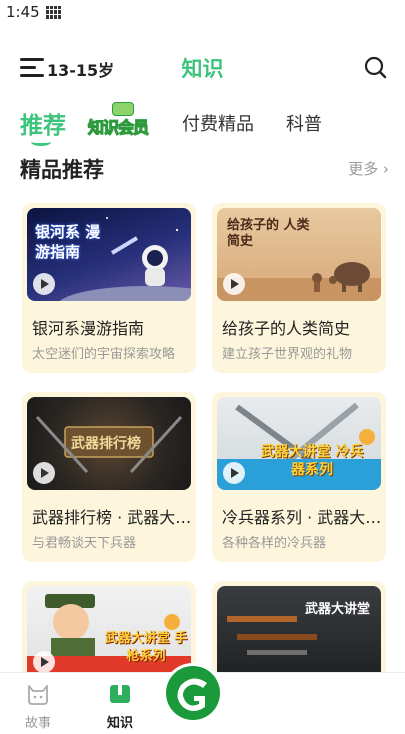  I want to click on course-thumbnail: 武器大讲堂, so click(299, 632).